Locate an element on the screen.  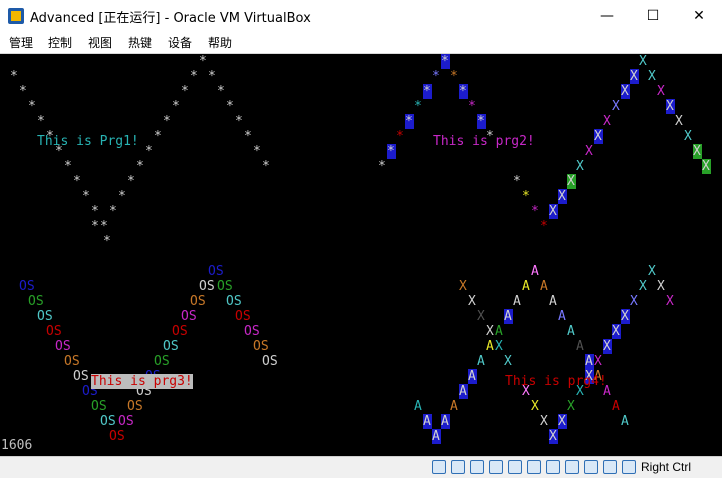
menu-manage: 管理 is located at coordinates (21, 42).